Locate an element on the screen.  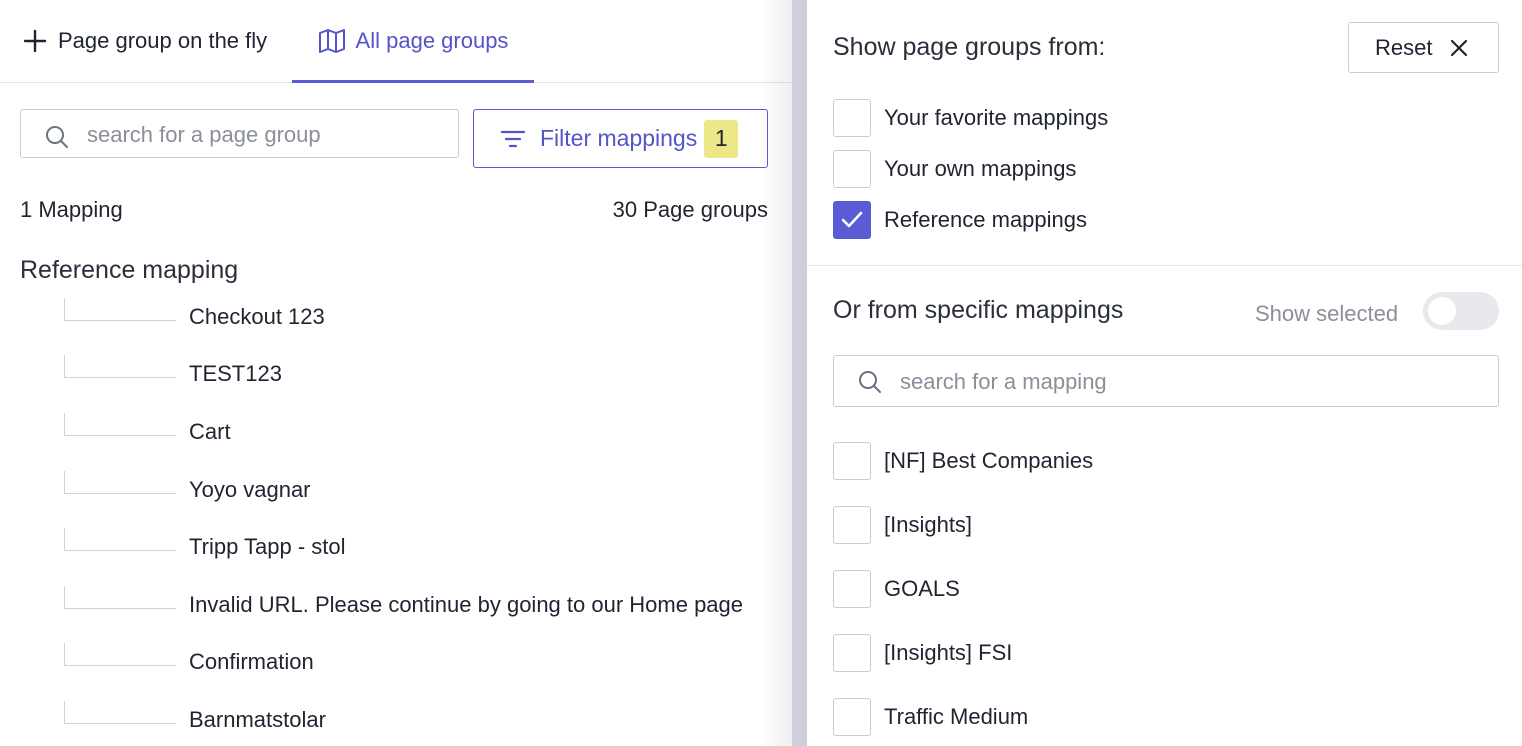
checkbox-label: Reference mappings is located at coordinates (986, 219).